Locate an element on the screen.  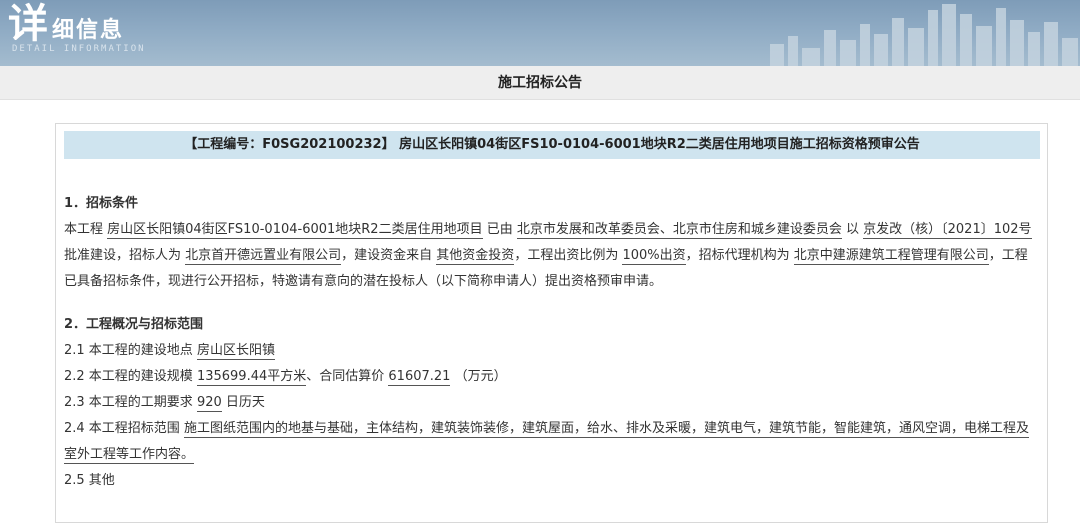
fund-ratio: 100%出资 is located at coordinates (654, 256).